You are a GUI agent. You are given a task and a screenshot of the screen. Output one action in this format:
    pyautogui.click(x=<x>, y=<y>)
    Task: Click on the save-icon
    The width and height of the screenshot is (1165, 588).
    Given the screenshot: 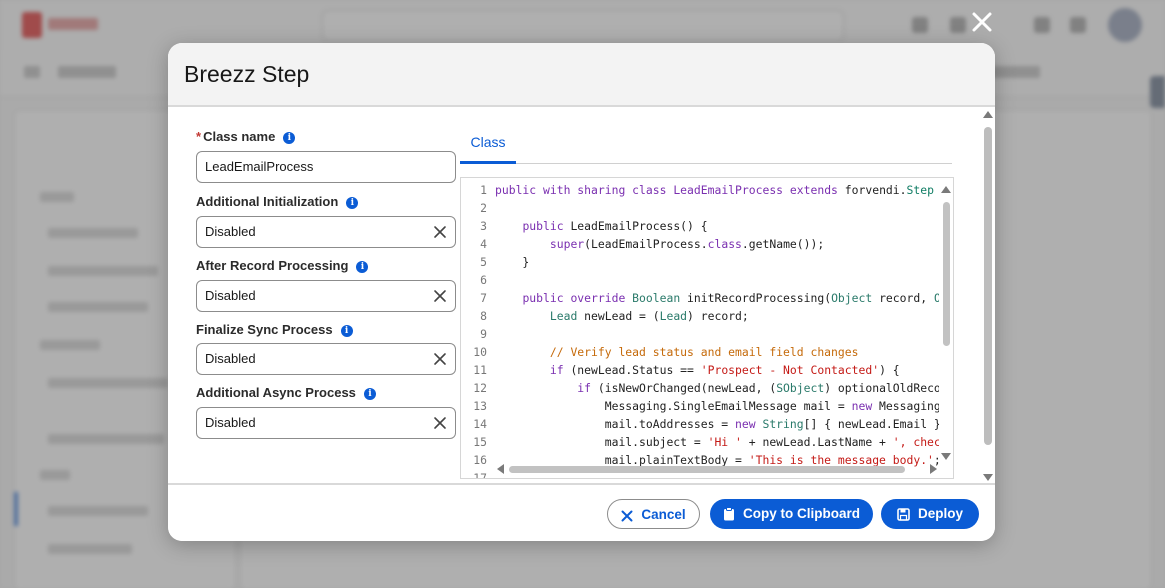 What is the action you would take?
    pyautogui.click(x=903, y=514)
    